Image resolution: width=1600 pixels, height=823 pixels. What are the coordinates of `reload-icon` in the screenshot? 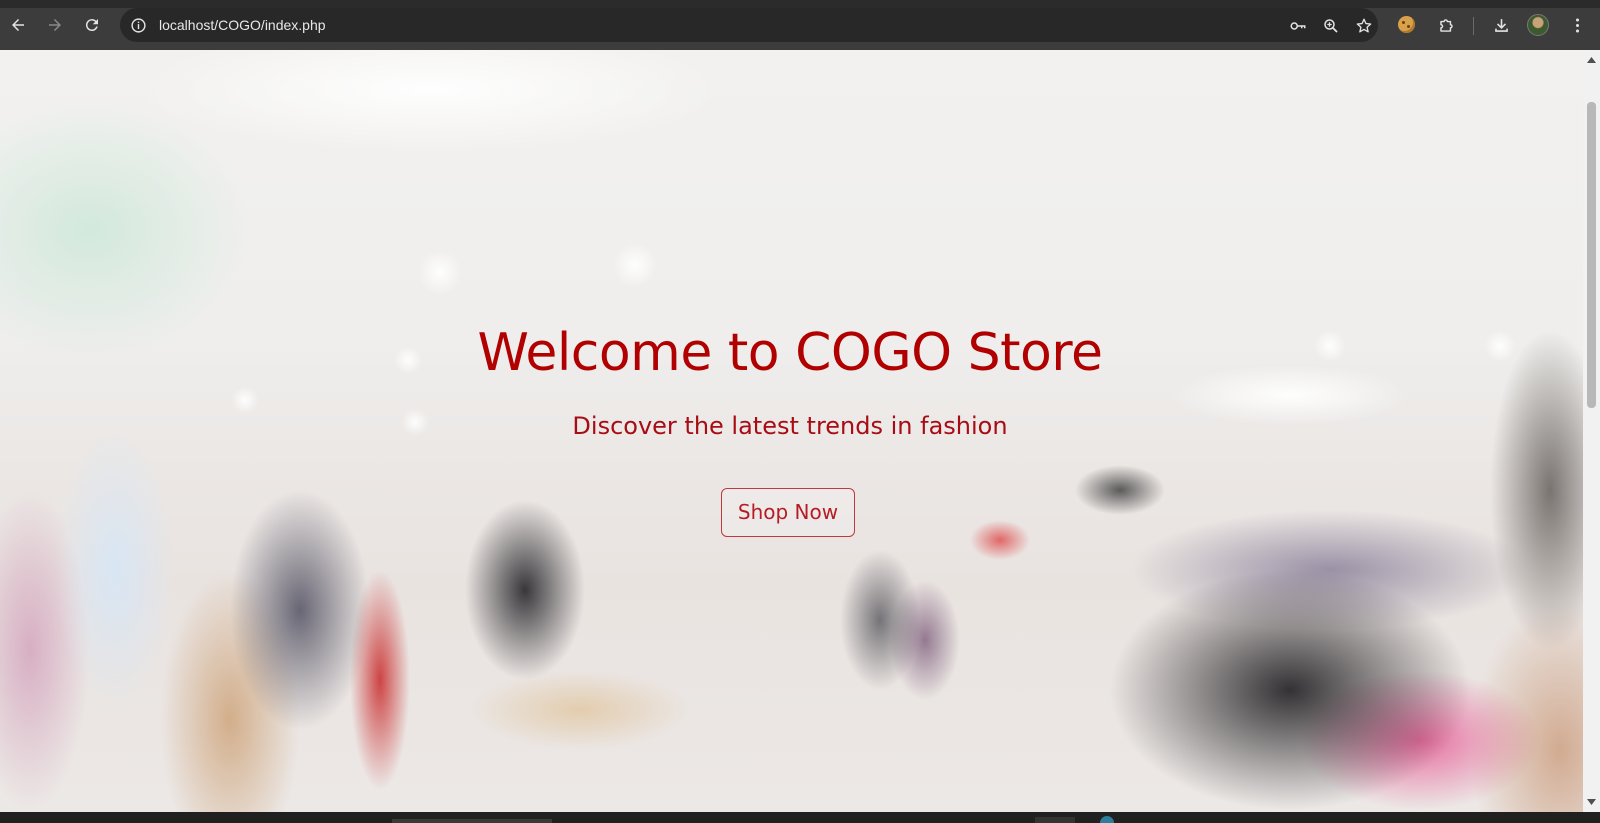 It's located at (91, 25).